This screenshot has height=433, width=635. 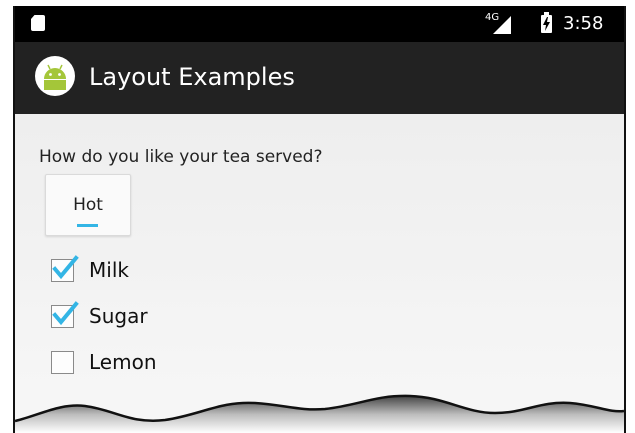 What do you see at coordinates (583, 23) in the screenshot?
I see `status-clock: 3:58` at bounding box center [583, 23].